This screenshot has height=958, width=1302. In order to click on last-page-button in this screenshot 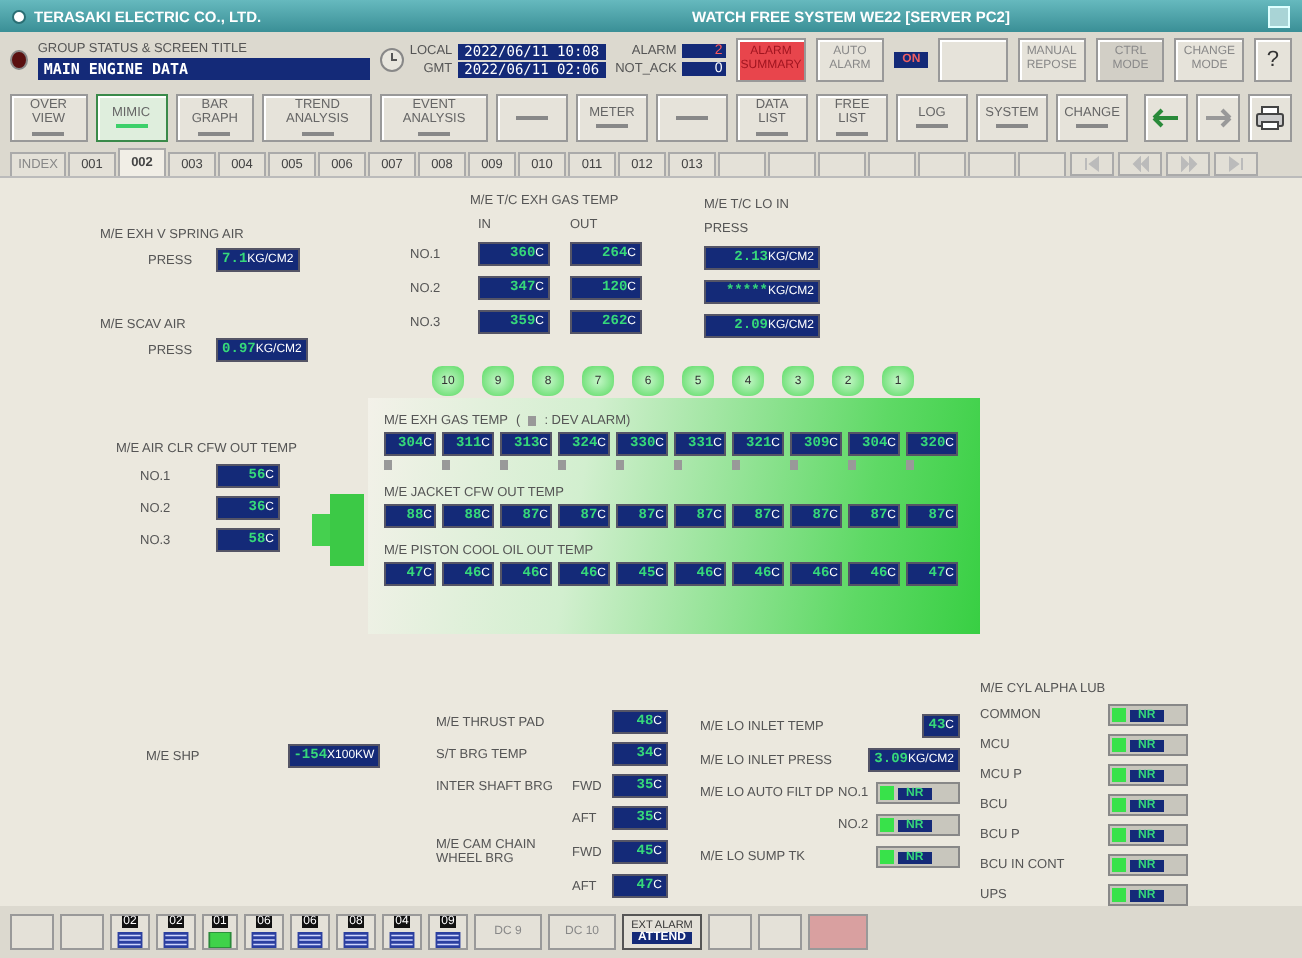, I will do `click(1236, 164)`.